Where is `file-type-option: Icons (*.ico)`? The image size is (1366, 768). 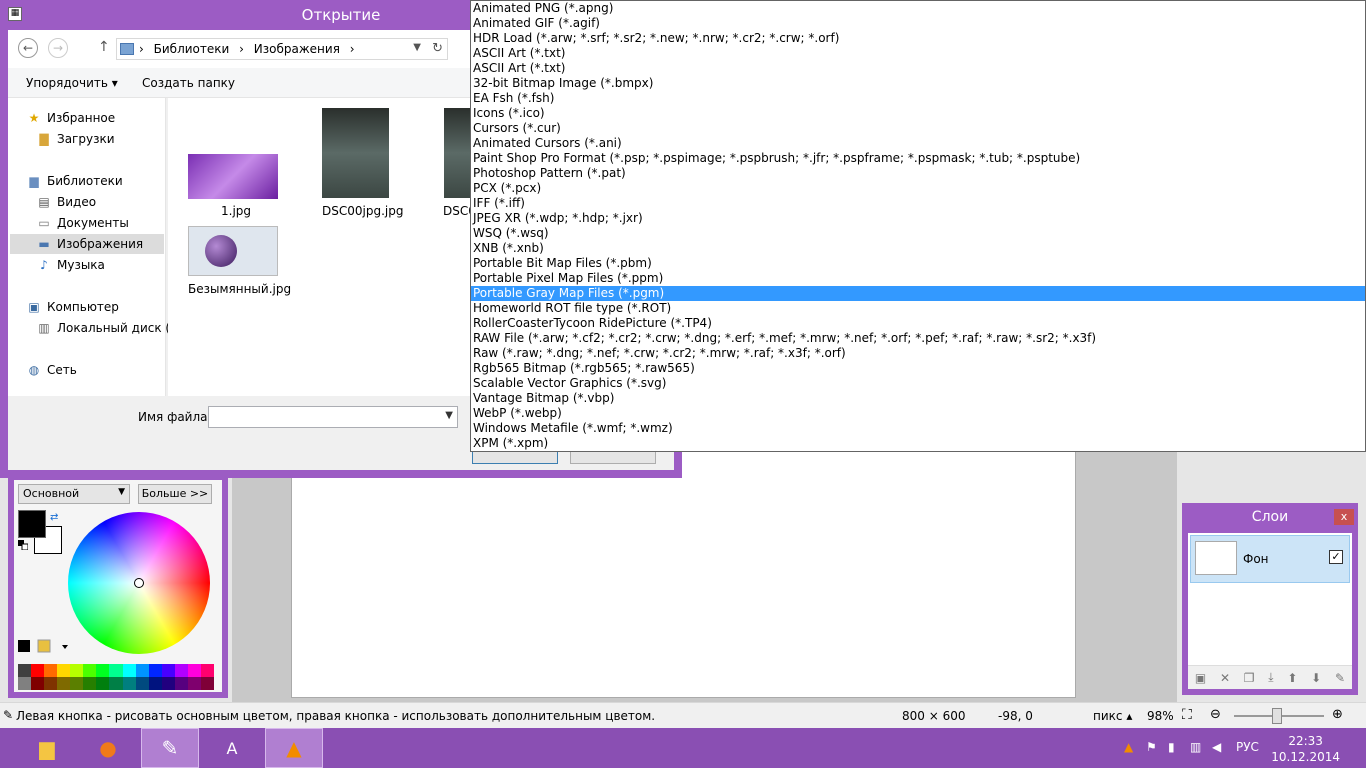 file-type-option: Icons (*.ico) is located at coordinates (918, 113).